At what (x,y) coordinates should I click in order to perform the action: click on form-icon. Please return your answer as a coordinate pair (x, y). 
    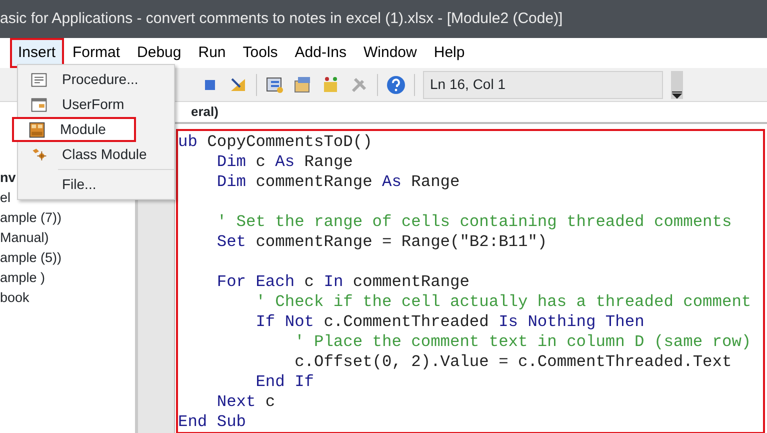
    Looking at the image, I should click on (39, 105).